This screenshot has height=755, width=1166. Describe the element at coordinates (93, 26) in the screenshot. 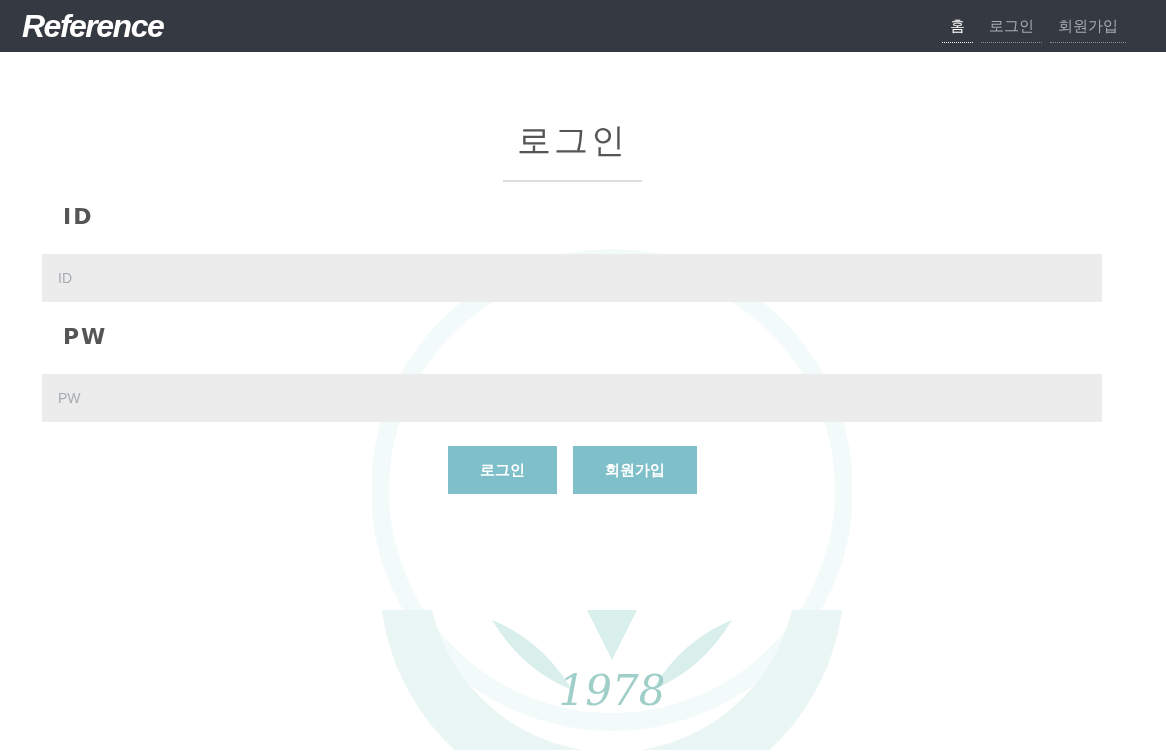

I see `logo: Reference` at that location.